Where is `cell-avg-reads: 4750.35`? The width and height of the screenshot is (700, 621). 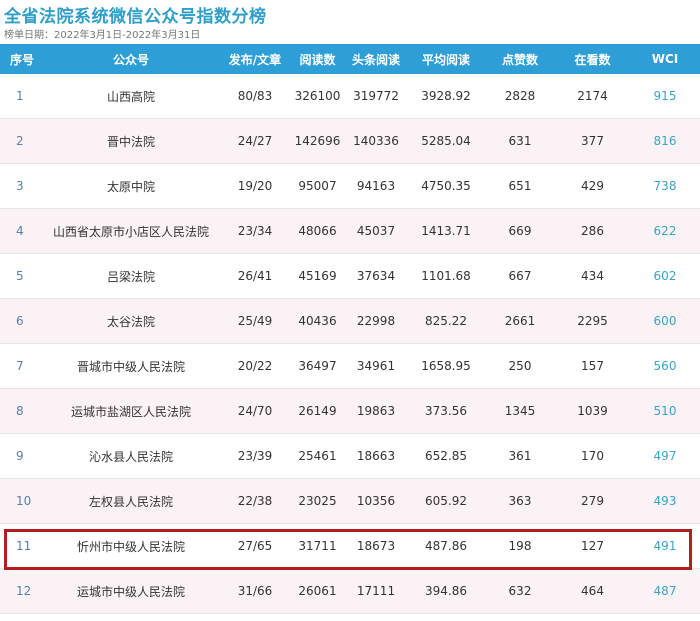 cell-avg-reads: 4750.35 is located at coordinates (446, 186).